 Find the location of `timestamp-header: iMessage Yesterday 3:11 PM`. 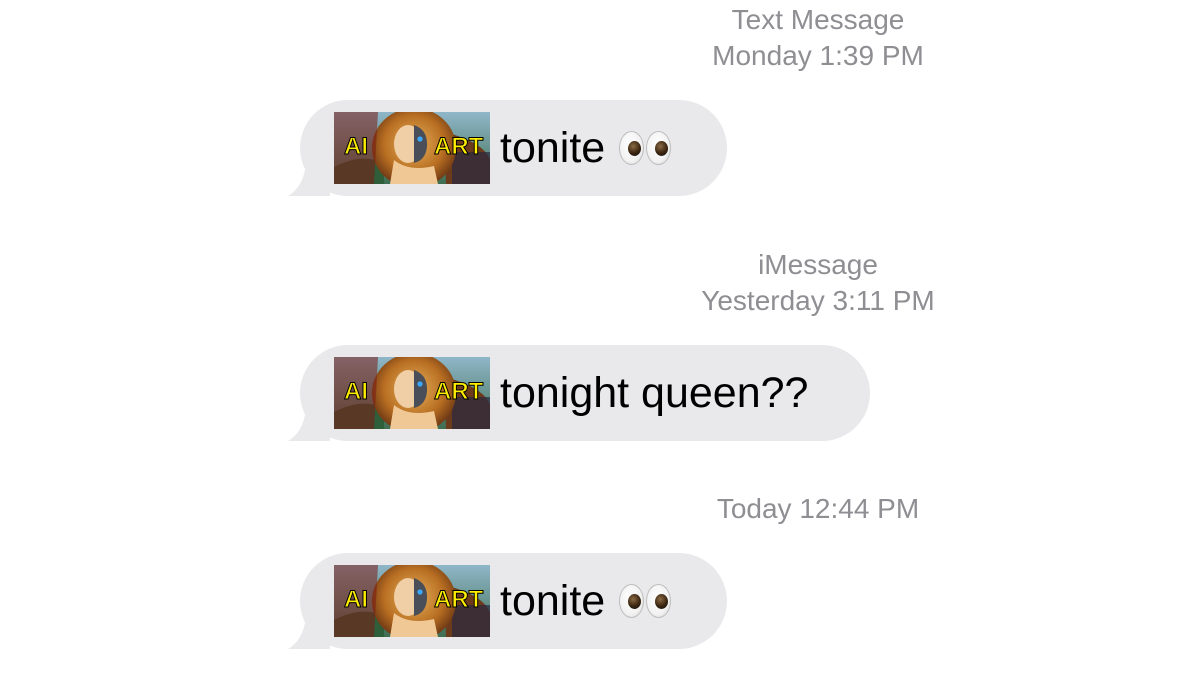

timestamp-header: iMessage Yesterday 3:11 PM is located at coordinates (818, 283).